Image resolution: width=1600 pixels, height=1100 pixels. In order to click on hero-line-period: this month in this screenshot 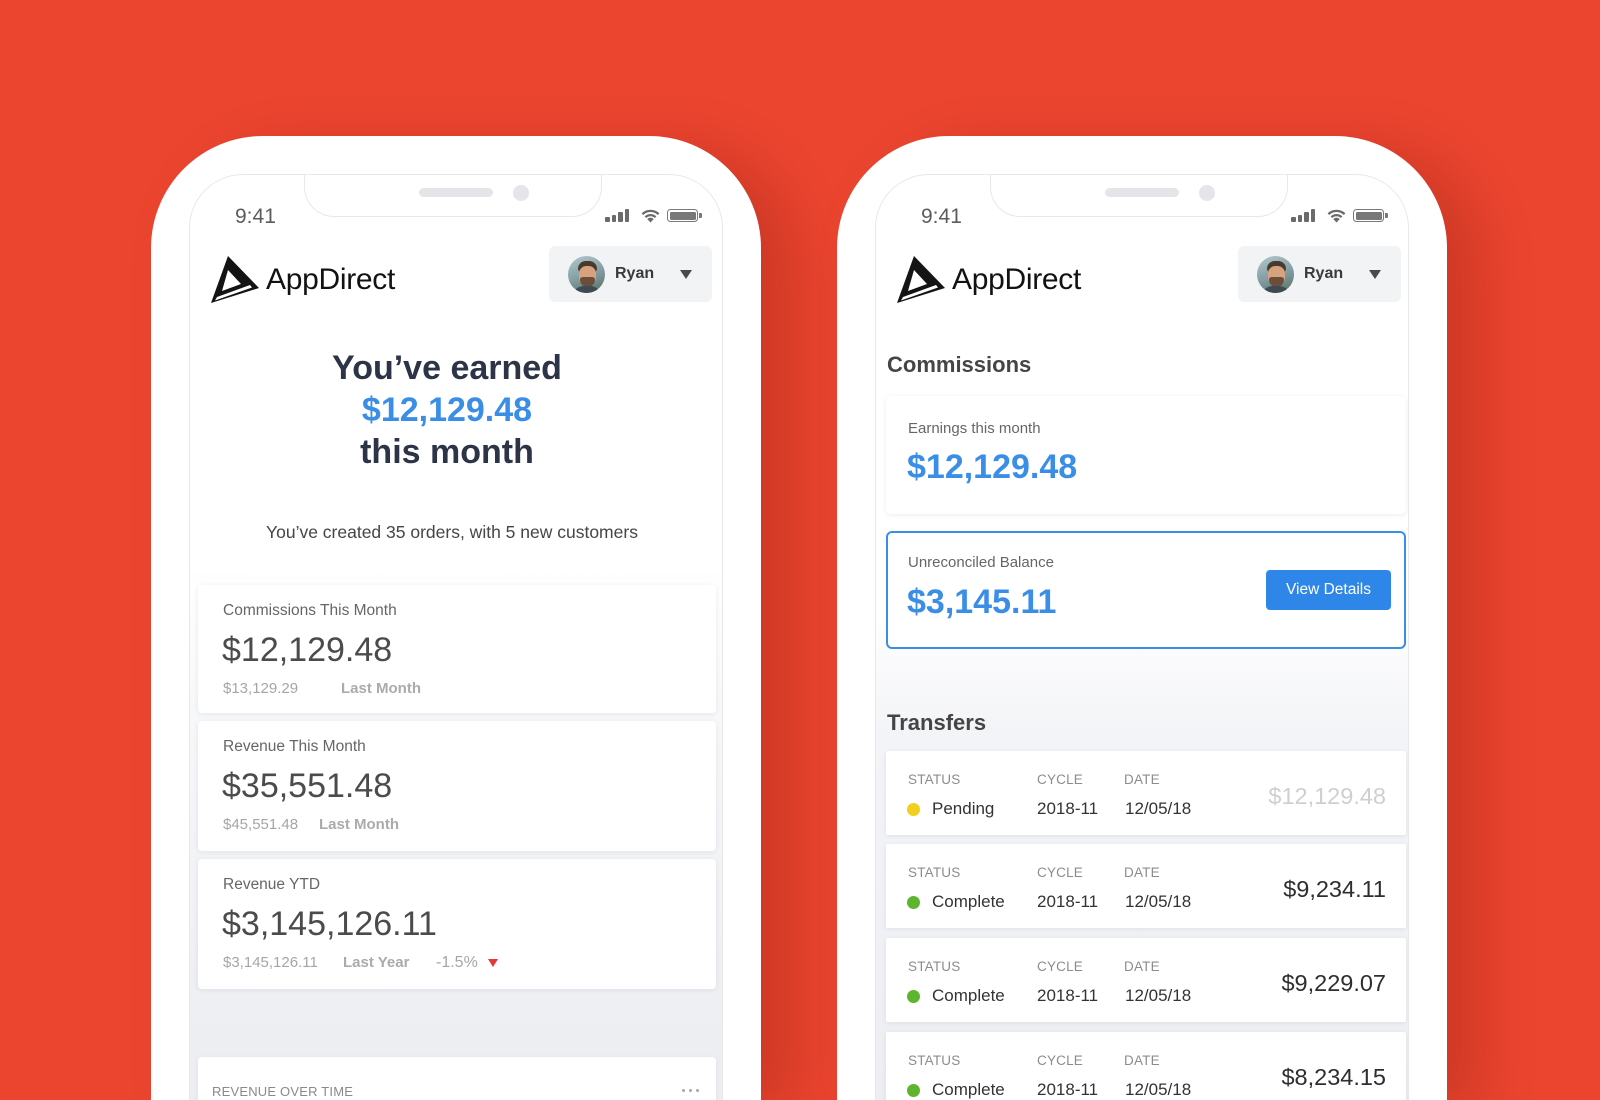, I will do `click(447, 452)`.